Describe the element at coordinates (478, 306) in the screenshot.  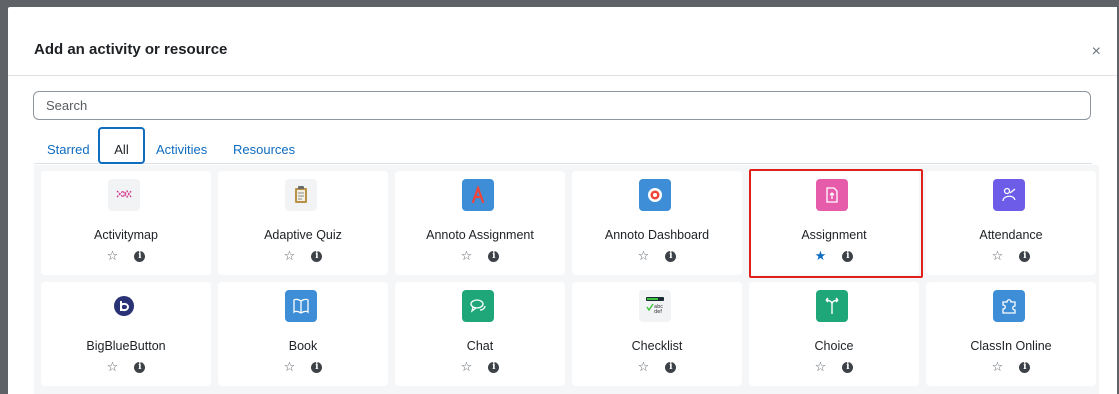
I see `chat-bubbles-icon` at that location.